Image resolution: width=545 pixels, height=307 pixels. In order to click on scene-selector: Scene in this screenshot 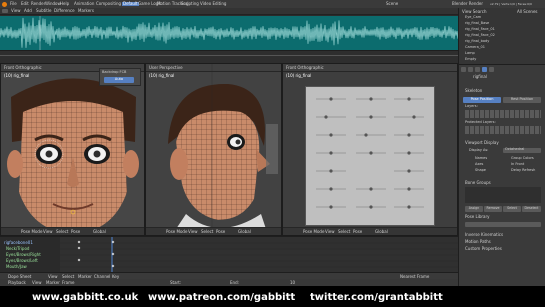, I will do `click(392, 4)`.